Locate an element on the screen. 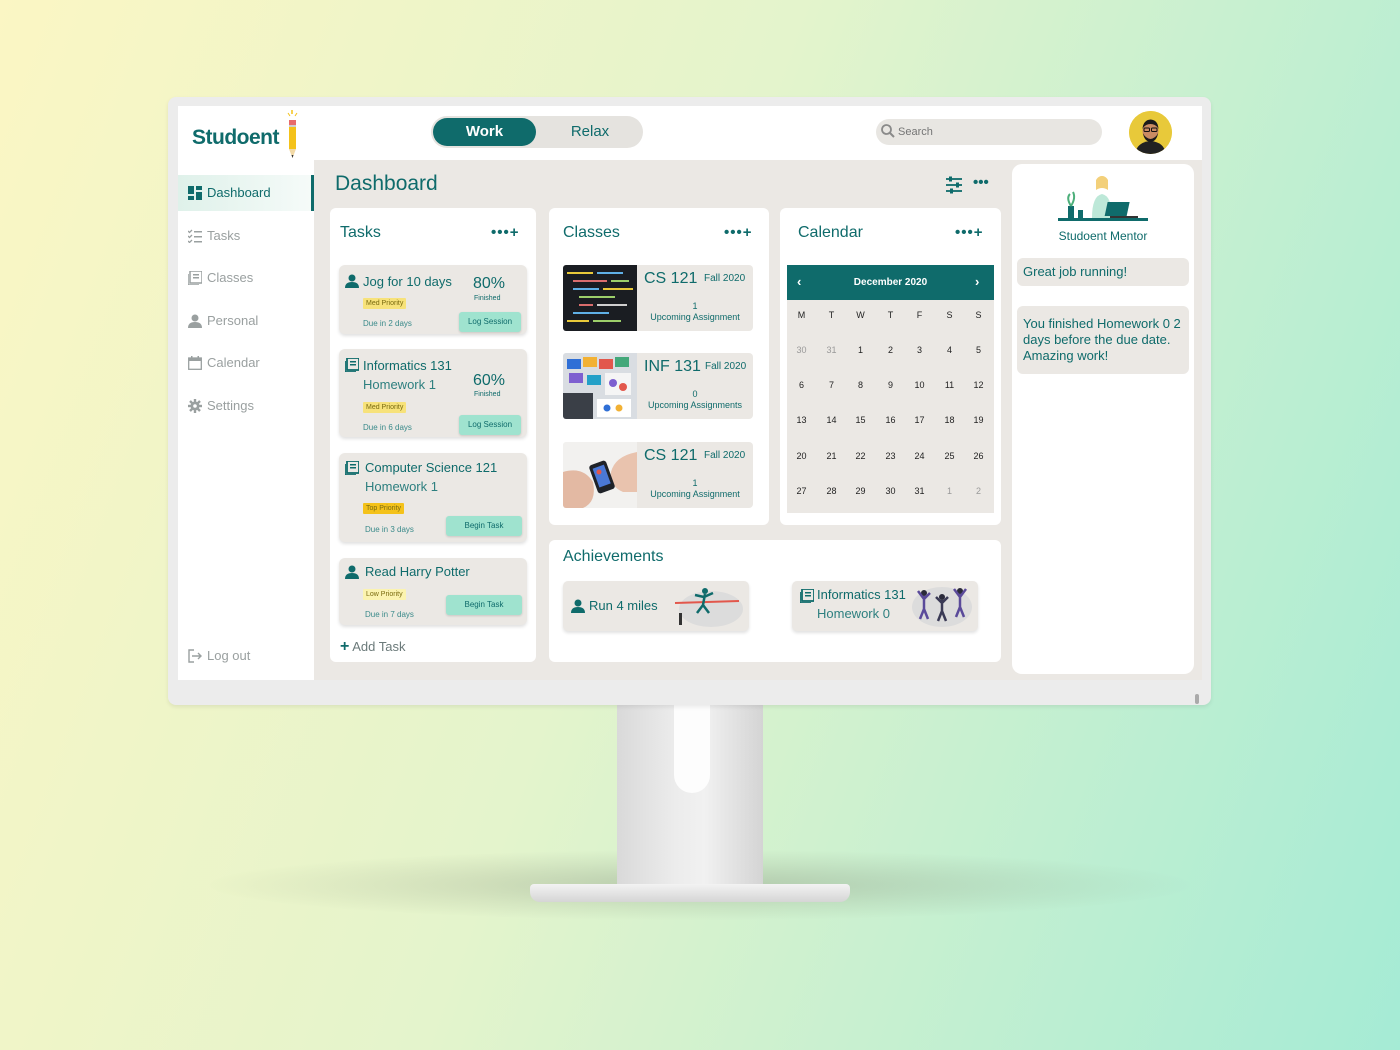 The width and height of the screenshot is (1400, 1050). class-code: INF 131 is located at coordinates (672, 366).